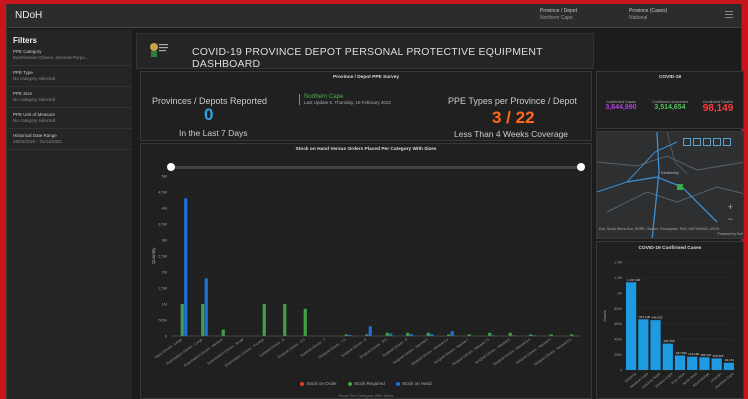 This screenshot has height=399, width=748. Describe the element at coordinates (513, 117) in the screenshot. I see `ppe-types-value: 3 / 22` at that location.